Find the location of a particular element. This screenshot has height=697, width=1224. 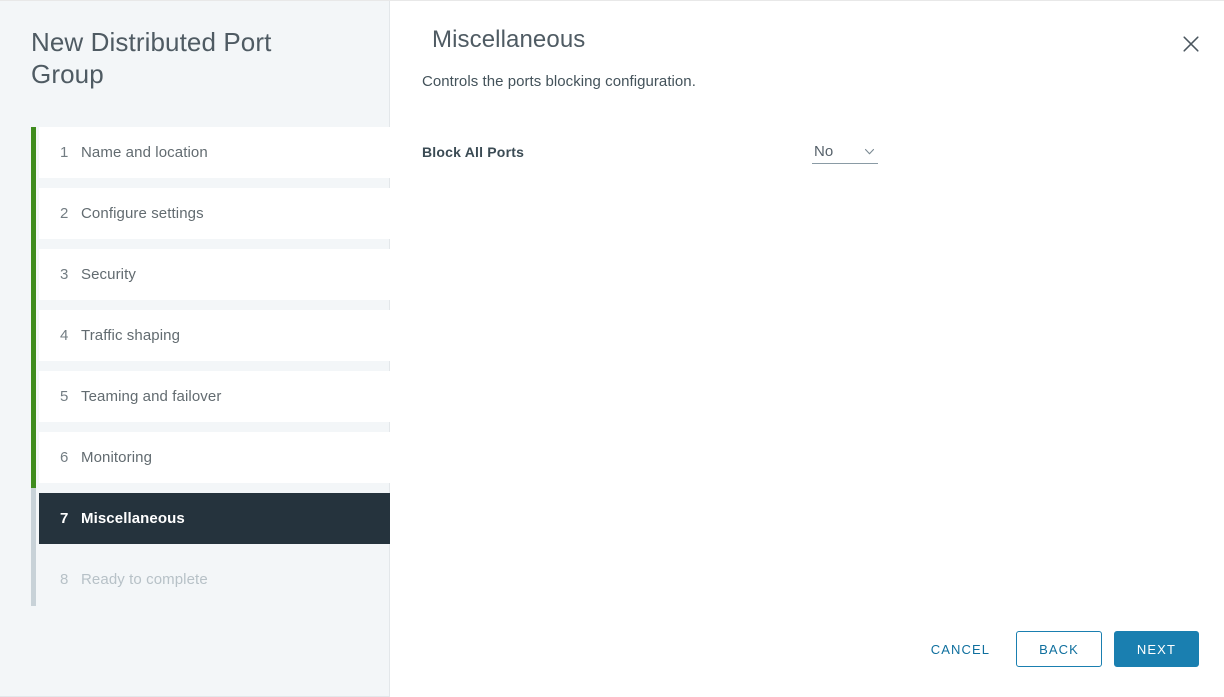

chevron-down-icon is located at coordinates (869, 151).